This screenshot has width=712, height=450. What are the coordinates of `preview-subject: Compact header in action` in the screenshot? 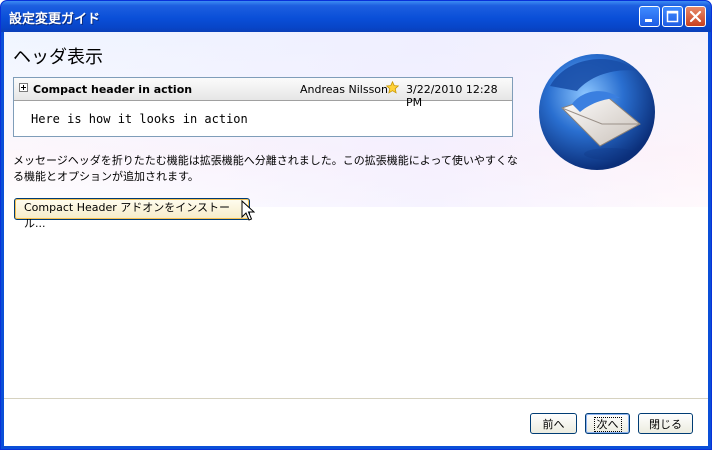 It's located at (113, 89).